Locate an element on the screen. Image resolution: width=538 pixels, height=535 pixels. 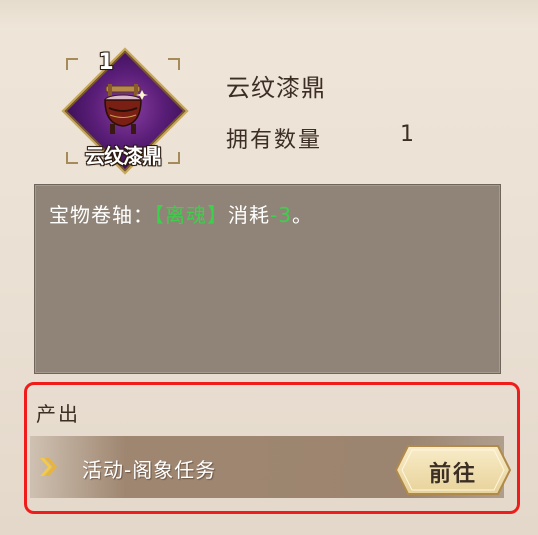
owned-quantity-value: 1 is located at coordinates (407, 134).